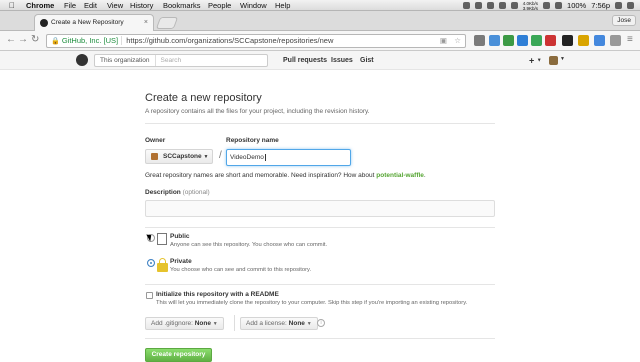  I want to click on clock: 7:56p, so click(600, 5).